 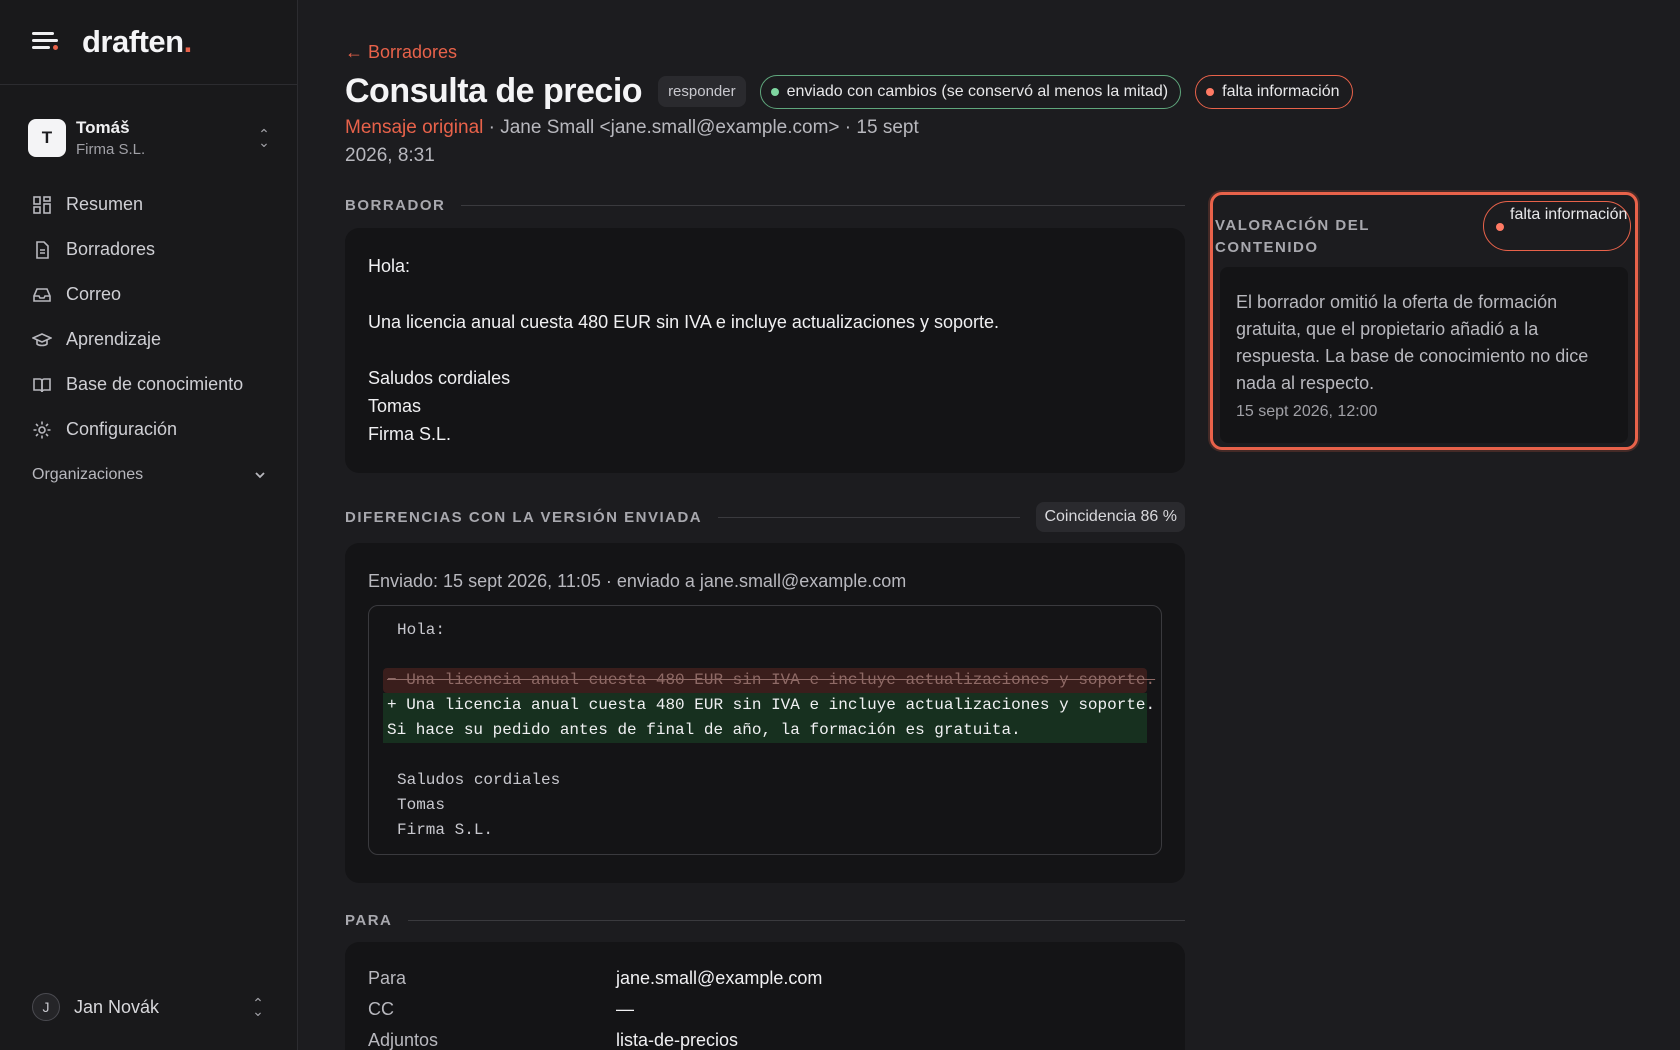 I want to click on sidebar-item-aprendizaje: Aprendizaje, so click(x=149, y=339).